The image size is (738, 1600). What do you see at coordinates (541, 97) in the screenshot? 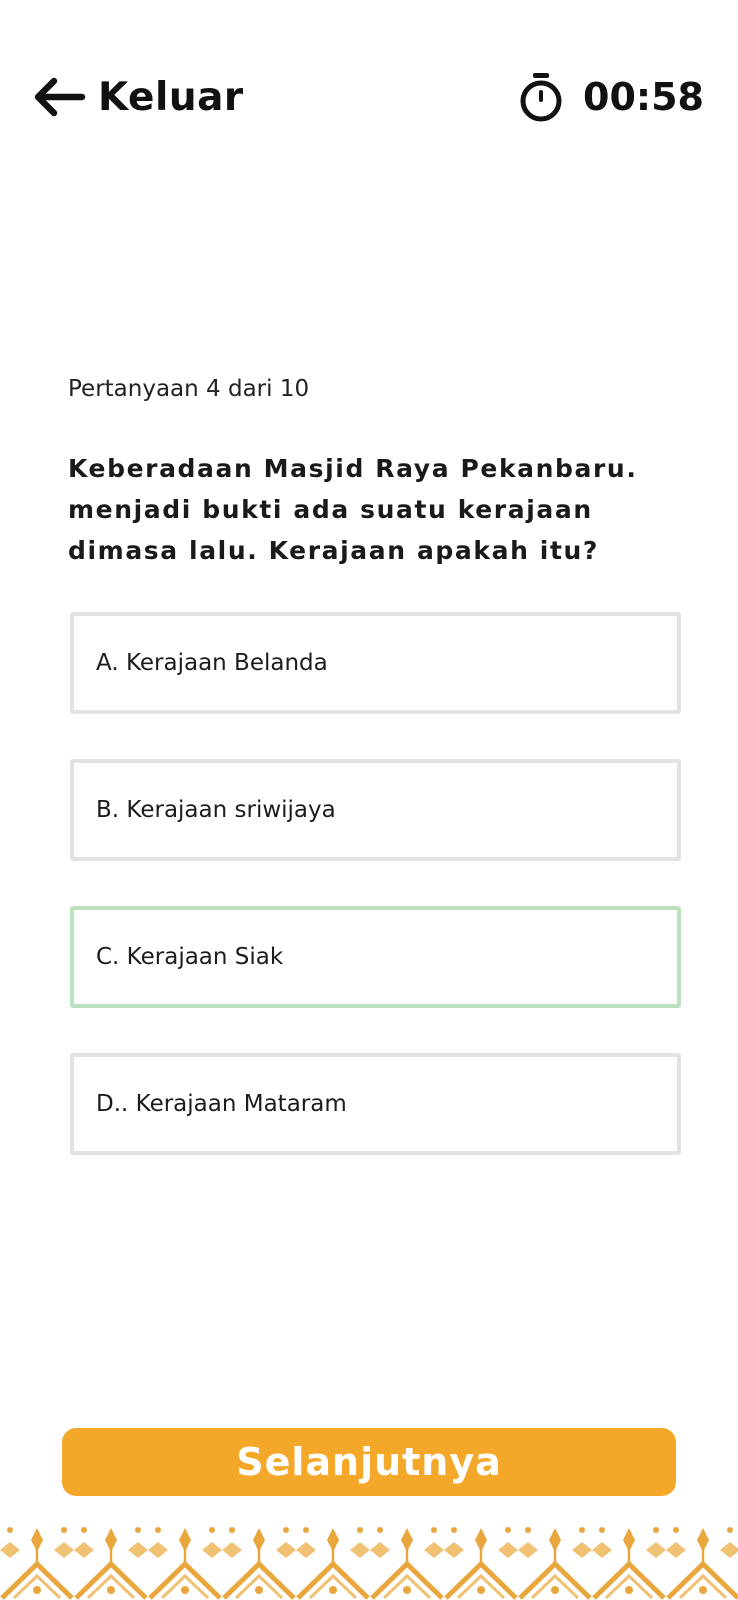
I see `stopwatch-icon` at bounding box center [541, 97].